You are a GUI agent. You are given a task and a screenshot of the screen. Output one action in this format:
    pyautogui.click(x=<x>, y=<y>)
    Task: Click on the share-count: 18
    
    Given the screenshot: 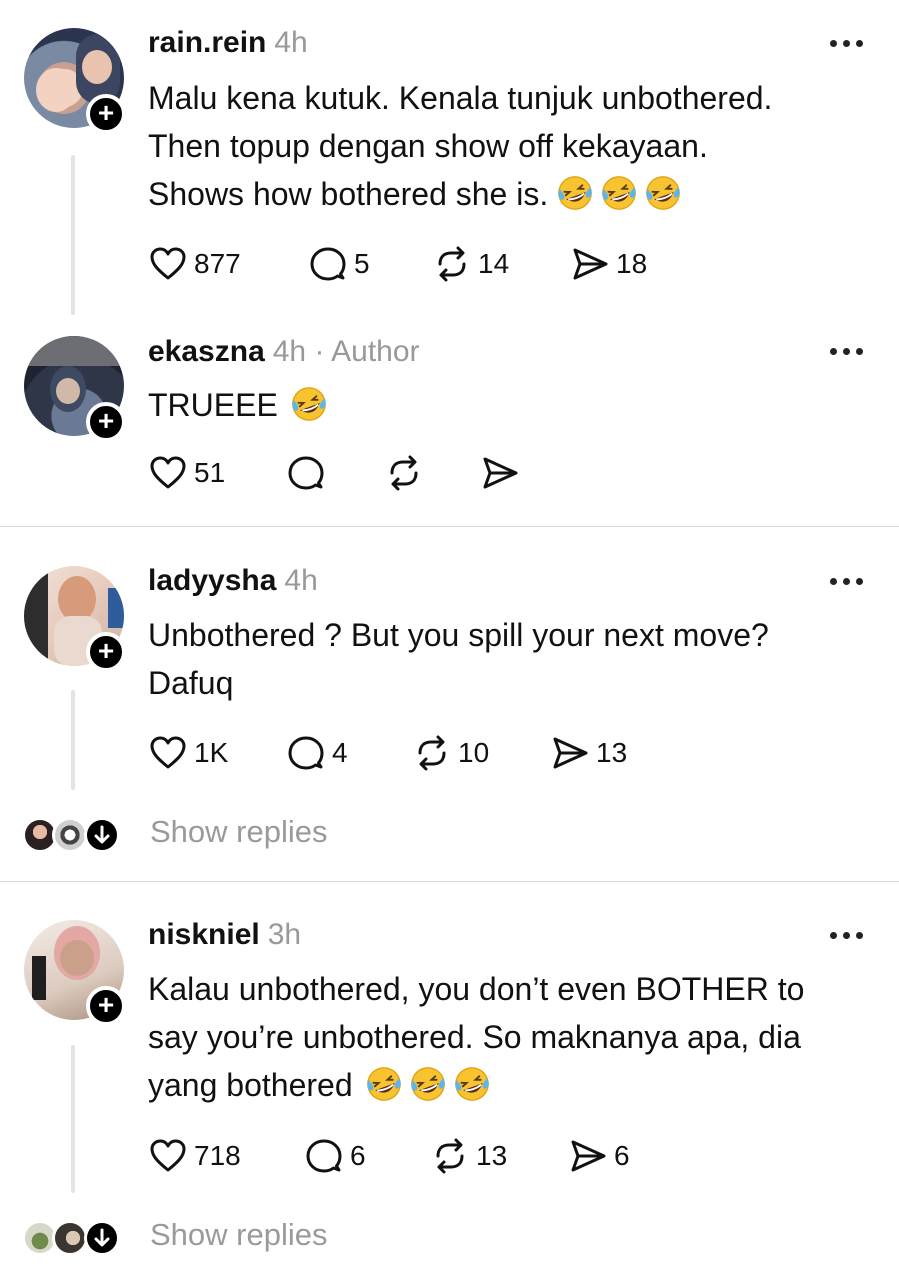 What is the action you would take?
    pyautogui.click(x=632, y=263)
    